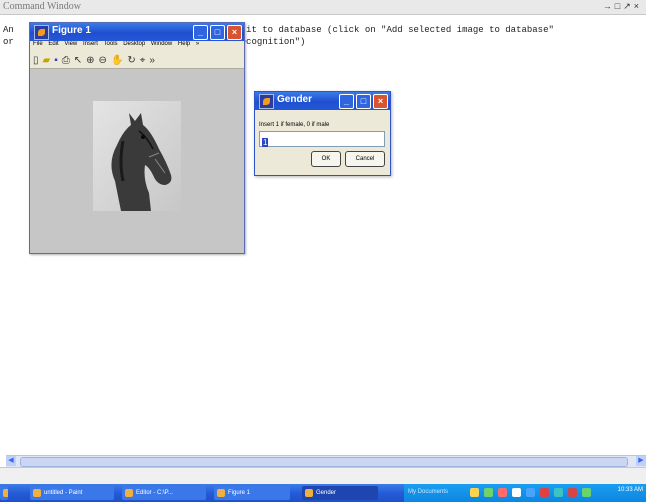 The height and width of the screenshot is (502, 646). I want to click on my-documents-label: My Documents, so click(428, 492).